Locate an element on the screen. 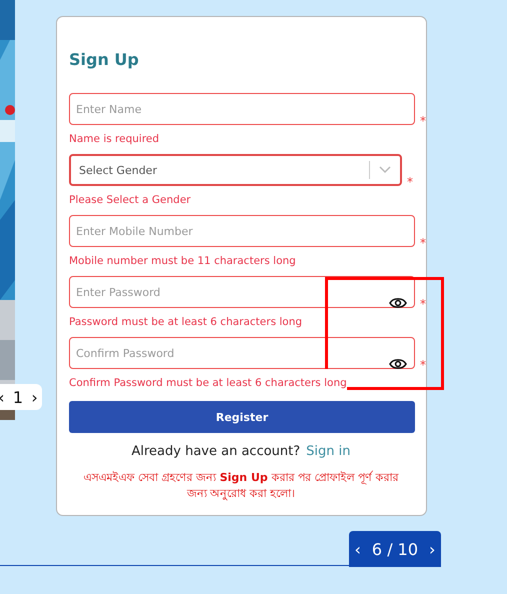 The image size is (507, 594). chevron-down-icon is located at coordinates (385, 170).